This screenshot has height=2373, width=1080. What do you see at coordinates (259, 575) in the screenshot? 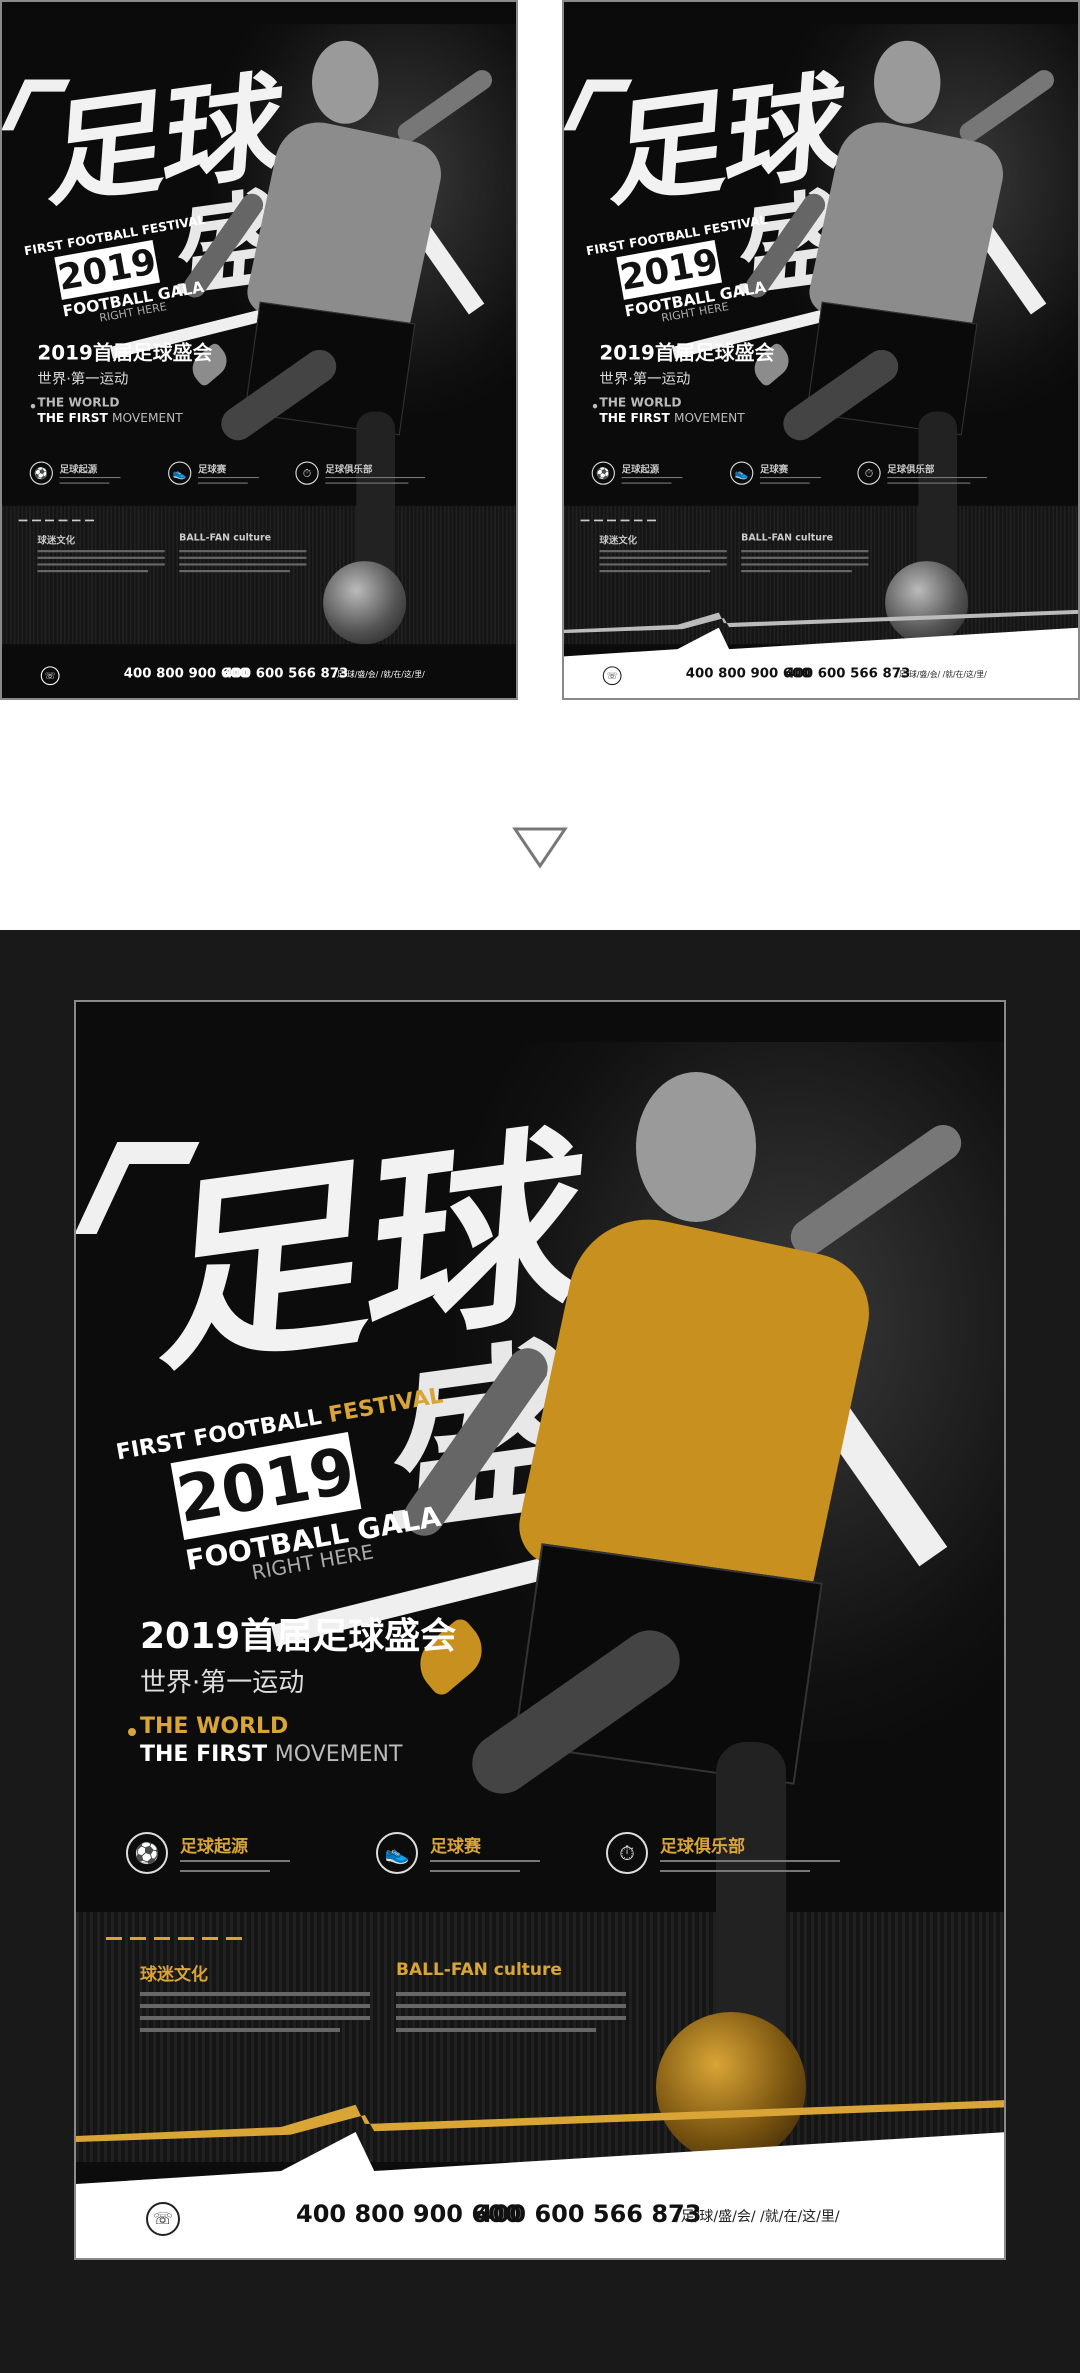
I see `stadium-crowd` at bounding box center [259, 575].